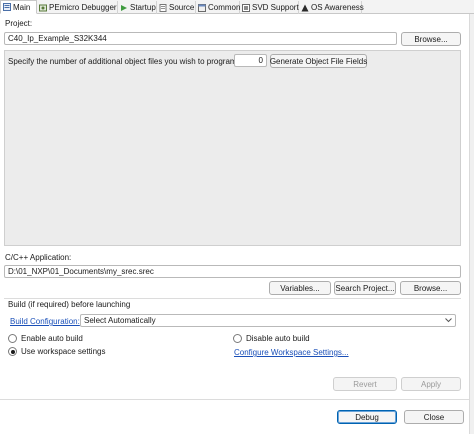 The height and width of the screenshot is (434, 474). Describe the element at coordinates (318, 61) in the screenshot. I see `generate-object-file-fields-button: Generate Object File Fields` at that location.